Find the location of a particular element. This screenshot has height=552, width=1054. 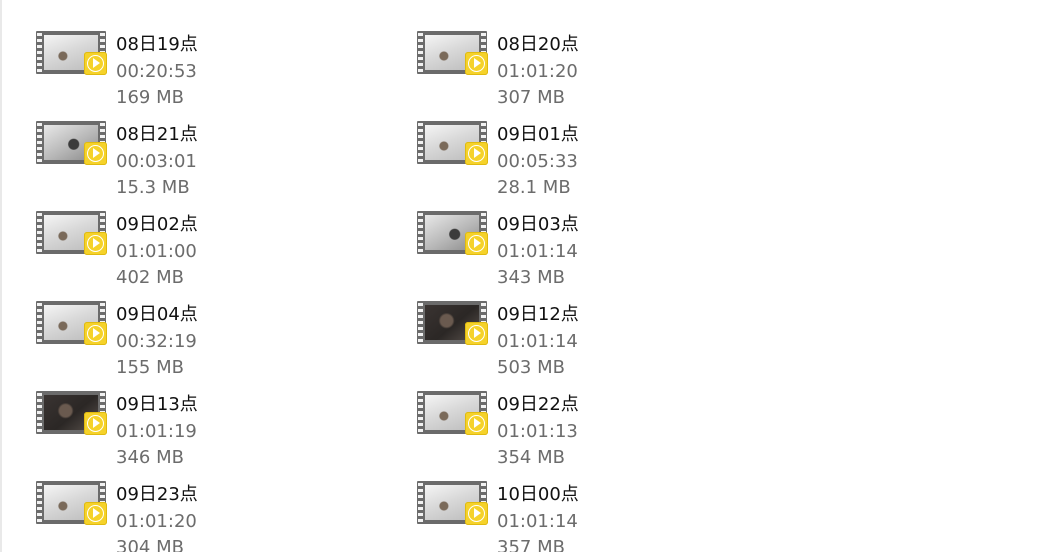

file-item: 09日02点 01:01:00 402 MB is located at coordinates (150, 242).